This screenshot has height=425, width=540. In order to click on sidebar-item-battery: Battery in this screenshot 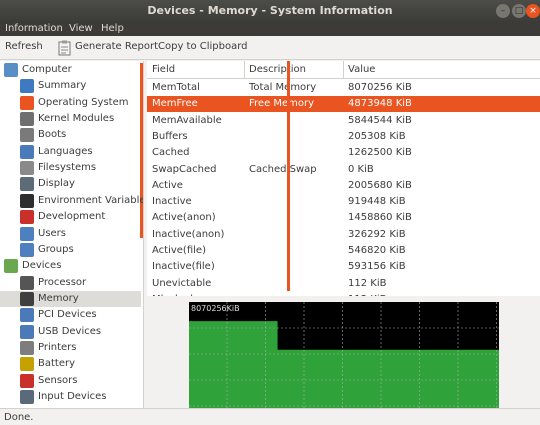, I will do `click(70, 364)`.